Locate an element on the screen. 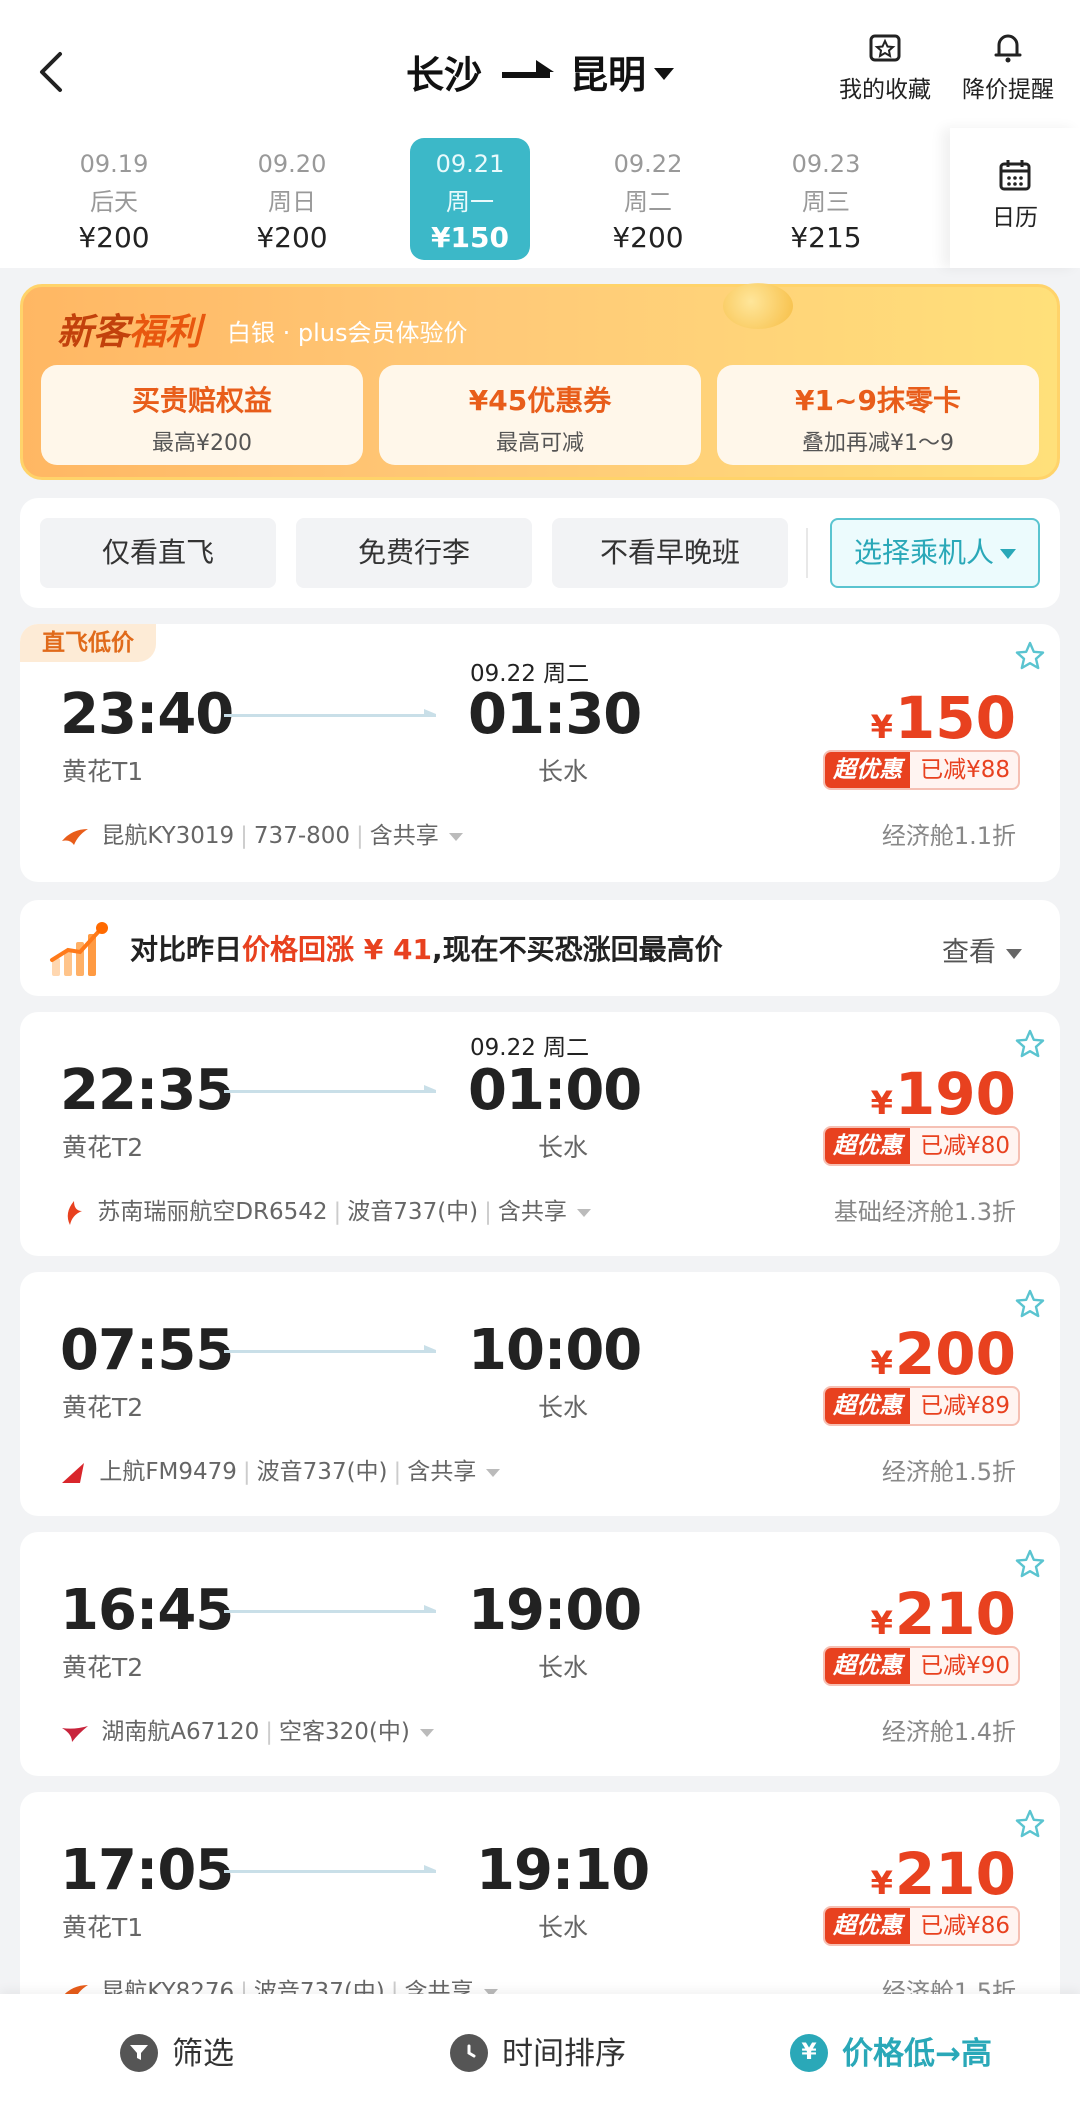 This screenshot has height=2104, width=1080. discount-badge: 超优惠 已减¥80 is located at coordinates (921, 1146).